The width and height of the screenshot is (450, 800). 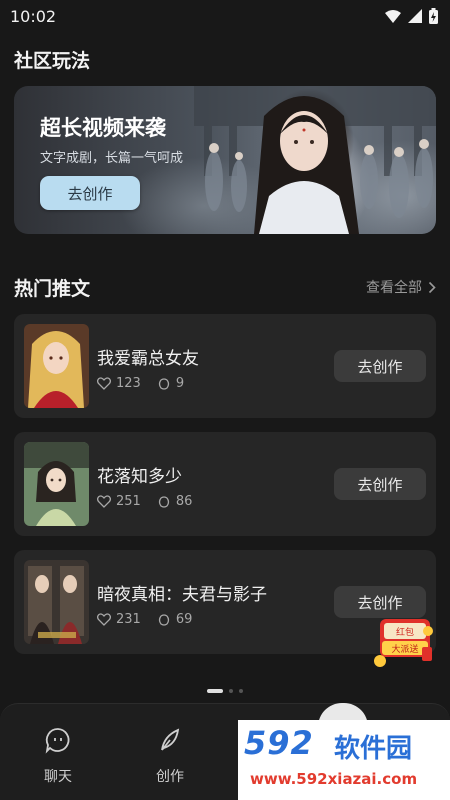 What do you see at coordinates (128, 383) in the screenshot?
I see `likes-count: 123` at bounding box center [128, 383].